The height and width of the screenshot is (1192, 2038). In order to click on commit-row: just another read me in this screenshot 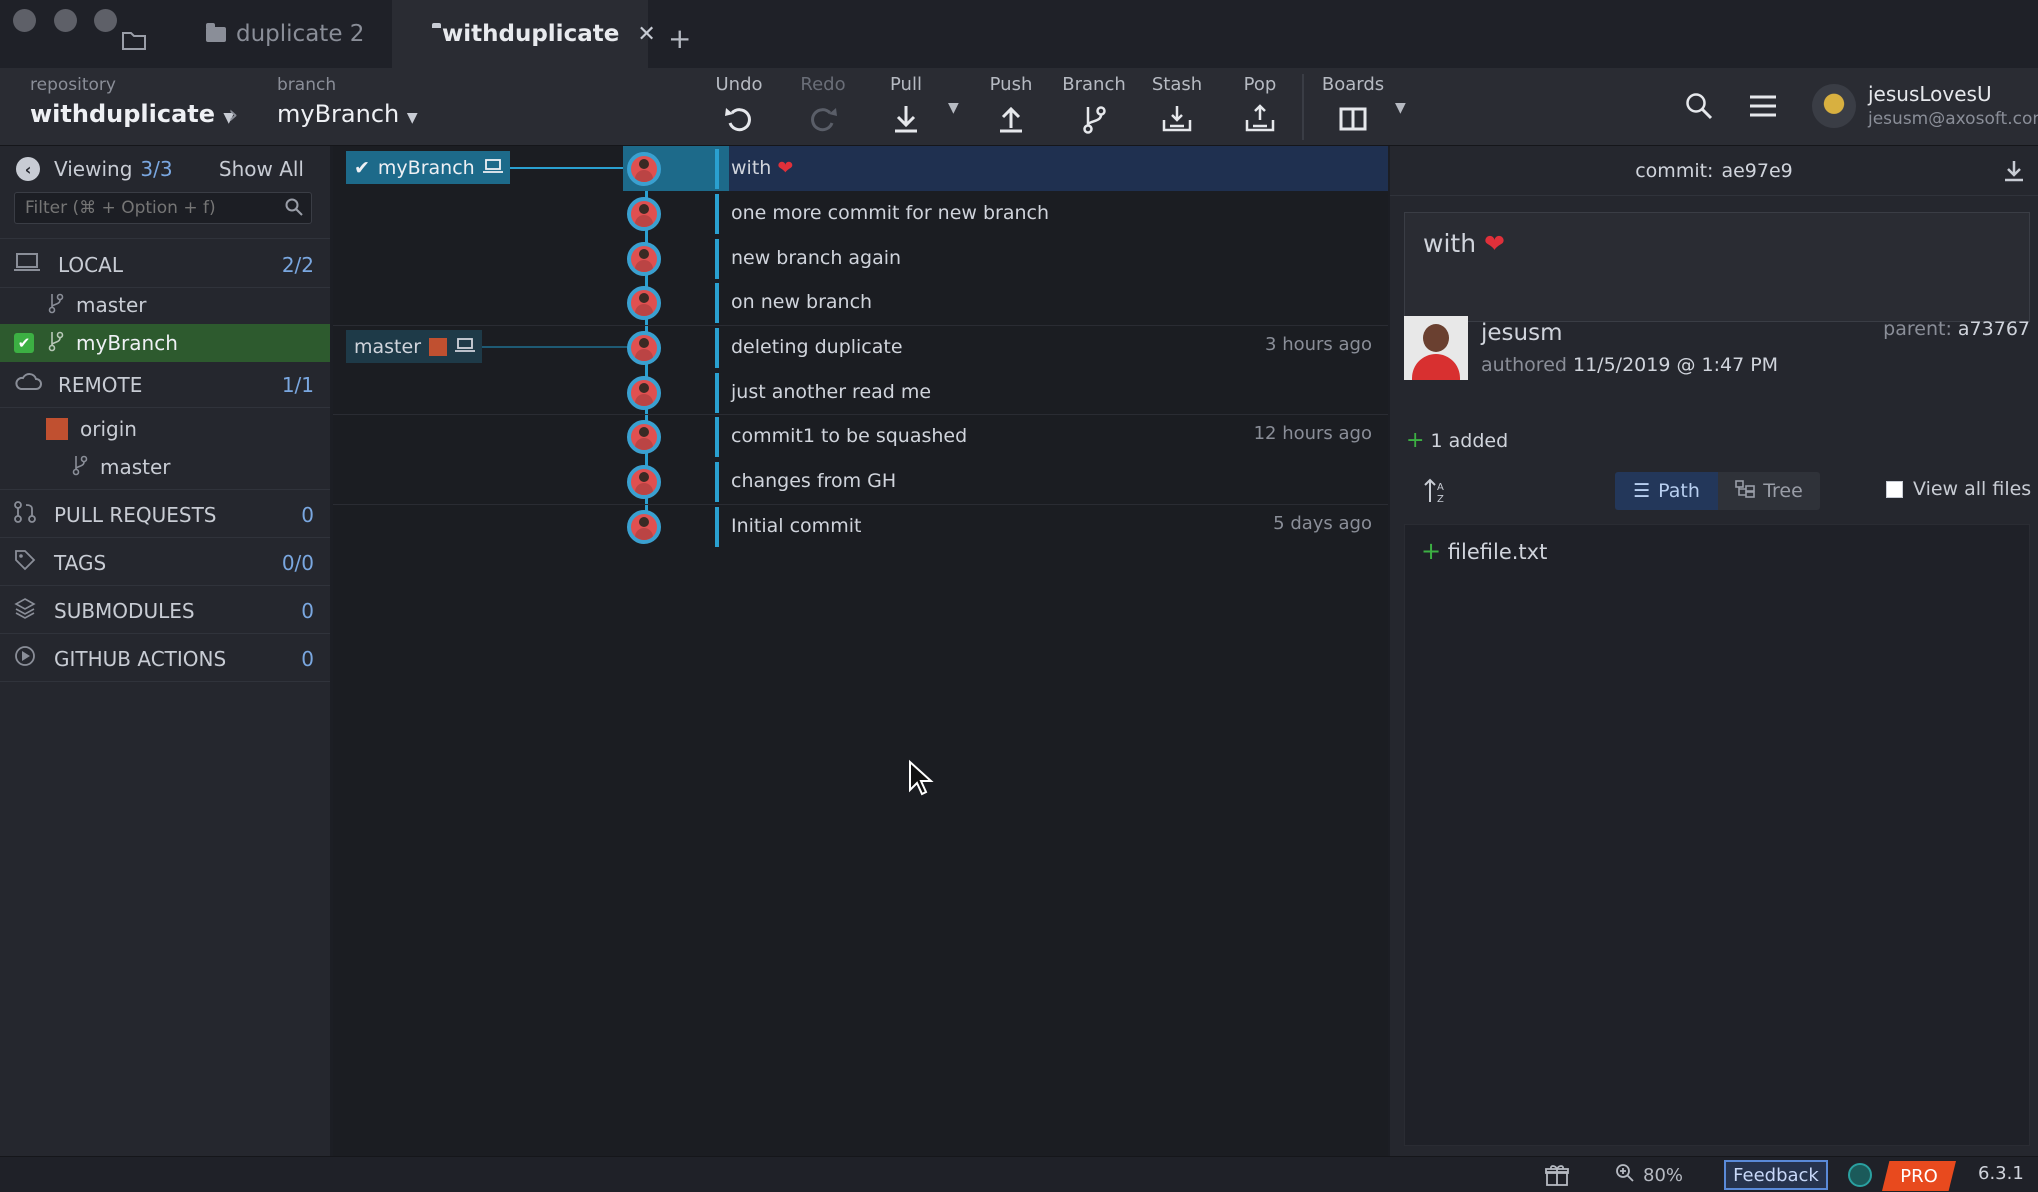, I will do `click(860, 392)`.